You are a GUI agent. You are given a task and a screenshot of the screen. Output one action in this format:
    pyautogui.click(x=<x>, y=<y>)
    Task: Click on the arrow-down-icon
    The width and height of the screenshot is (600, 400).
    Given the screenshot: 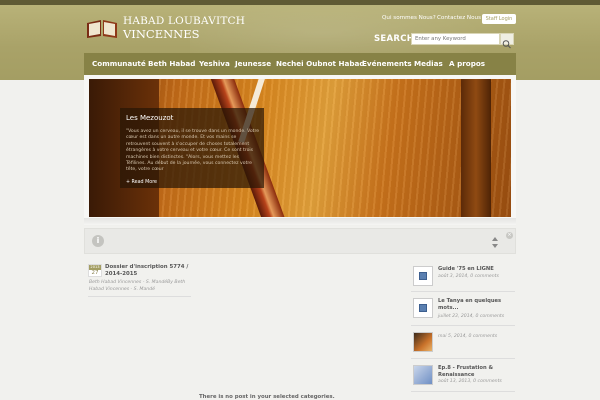 What is the action you would take?
    pyautogui.click(x=495, y=246)
    